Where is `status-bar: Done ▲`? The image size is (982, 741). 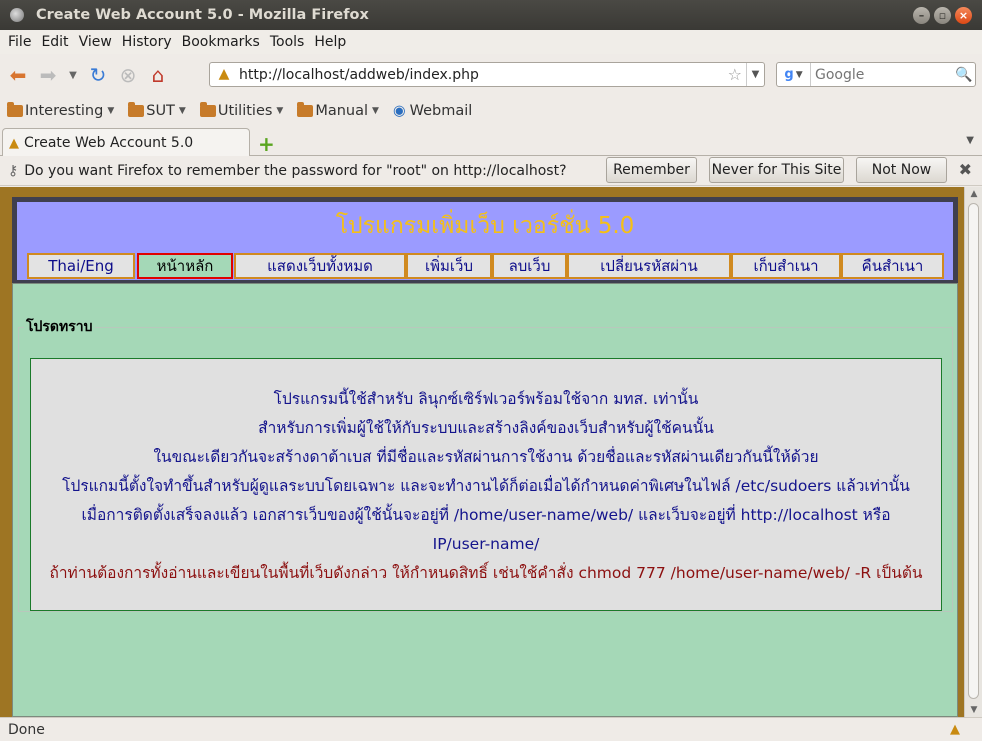
status-bar: Done ▲ is located at coordinates (491, 729).